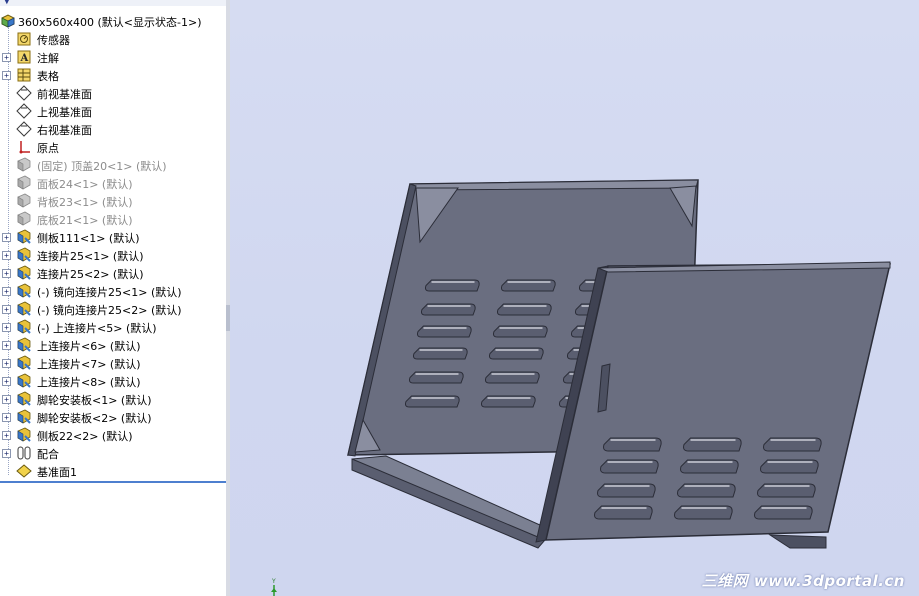 Image resolution: width=919 pixels, height=596 pixels. Describe the element at coordinates (797, 541) in the screenshot. I see `base-bar-right` at that location.